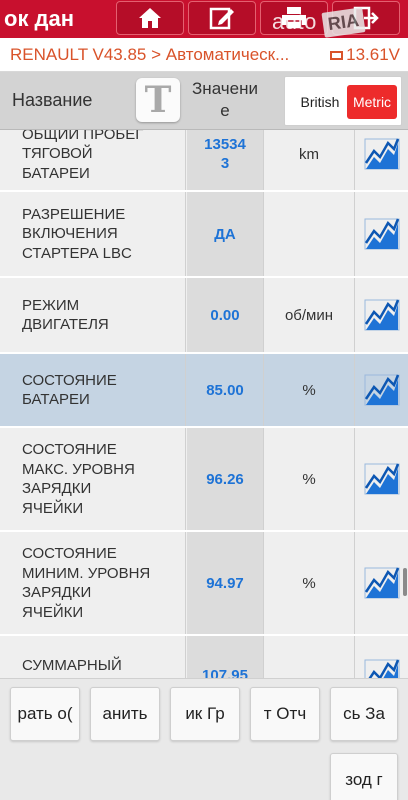 The width and height of the screenshot is (408, 800). I want to click on row-value-text: ДА, so click(225, 234).